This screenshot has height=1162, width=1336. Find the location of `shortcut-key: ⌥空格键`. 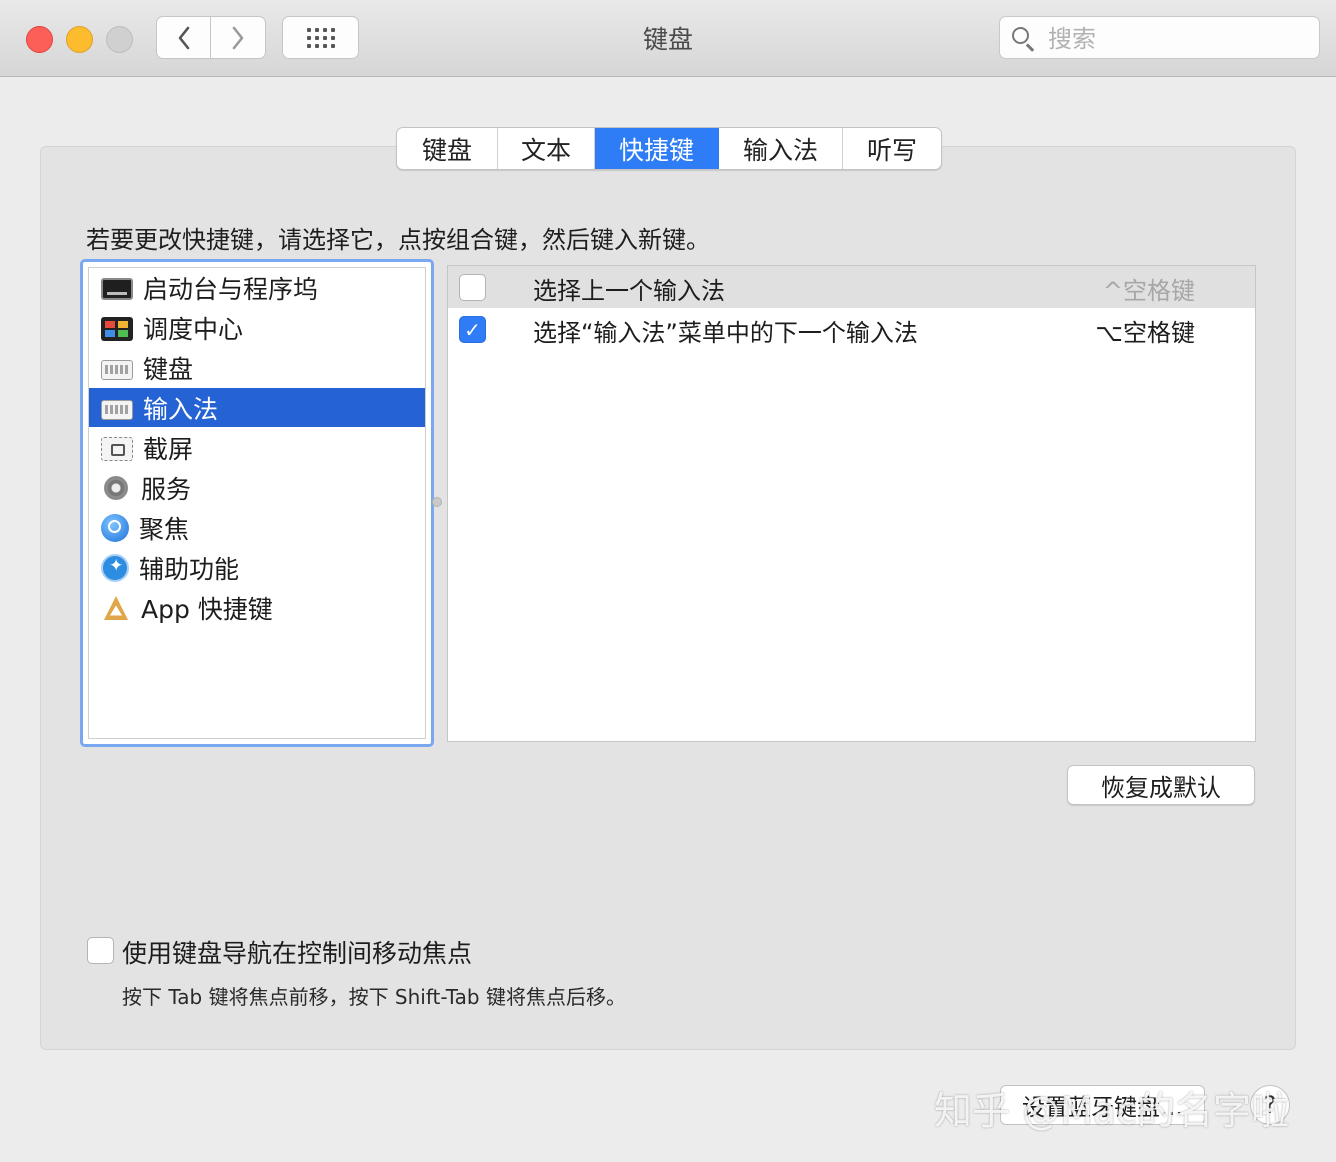

shortcut-key: ⌥空格键 is located at coordinates (1145, 330).